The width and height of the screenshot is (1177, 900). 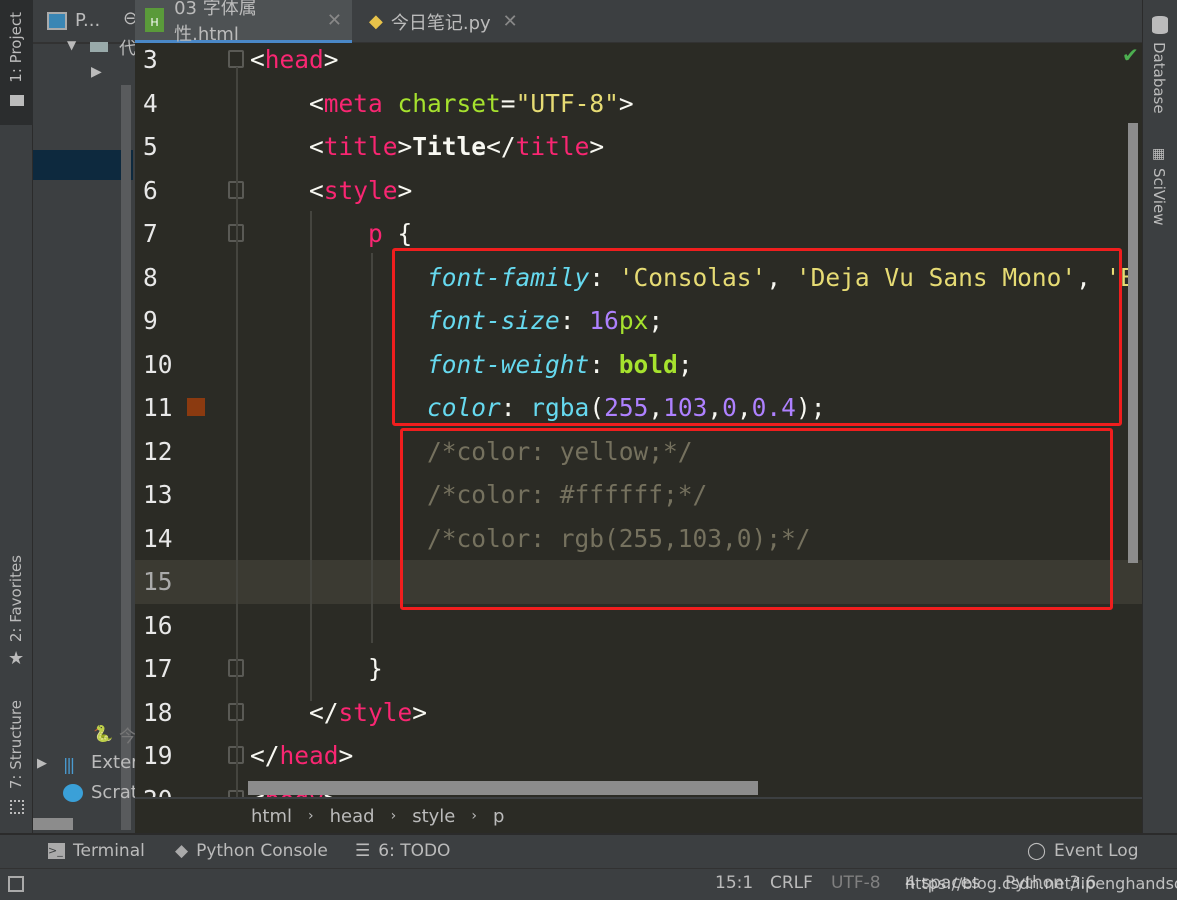 I want to click on line-number: 17, so click(x=158, y=668).